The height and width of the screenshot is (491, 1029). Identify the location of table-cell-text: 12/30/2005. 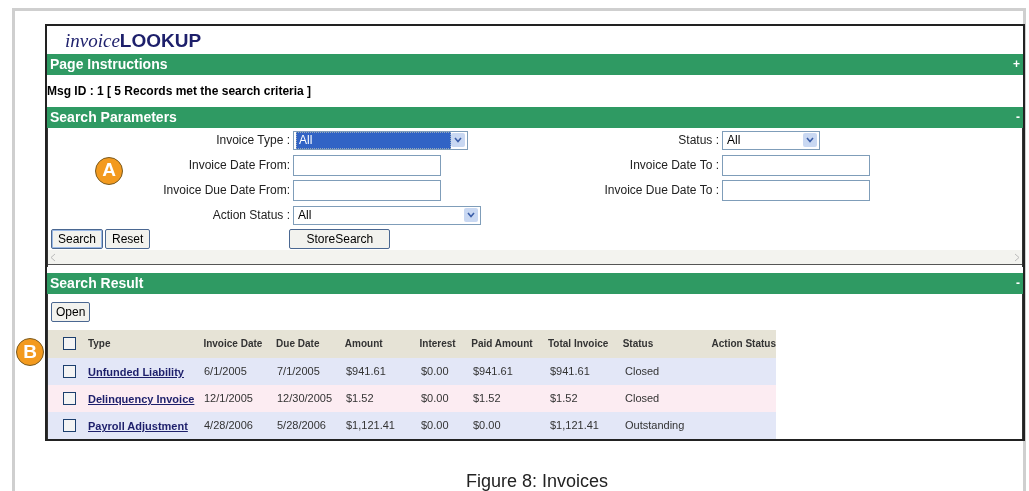
(305, 399).